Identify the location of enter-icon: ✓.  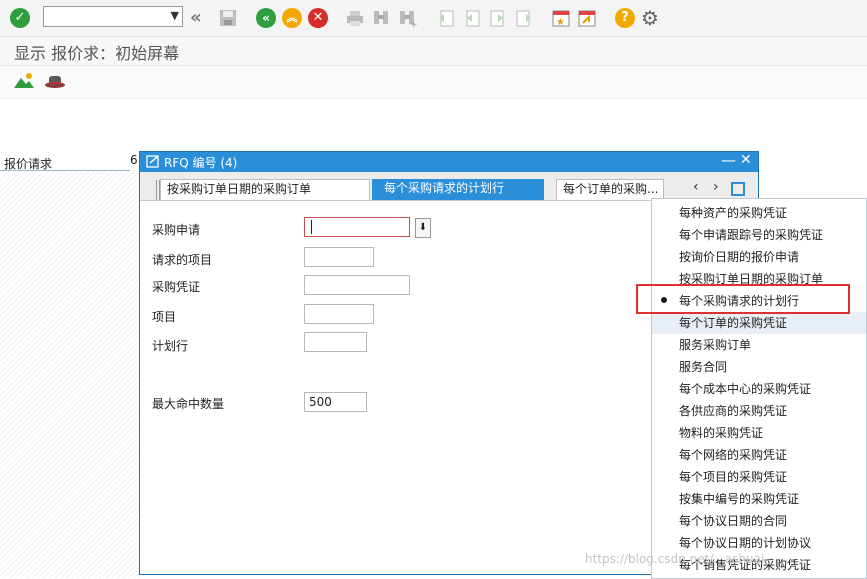
(20, 18).